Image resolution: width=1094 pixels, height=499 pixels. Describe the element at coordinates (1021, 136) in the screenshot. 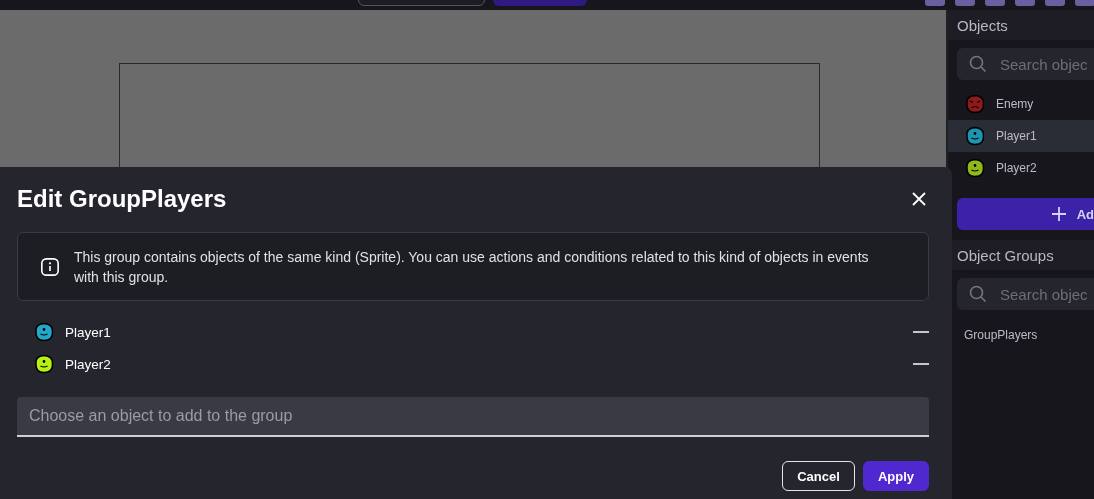

I see `object-list-item: Player1` at that location.